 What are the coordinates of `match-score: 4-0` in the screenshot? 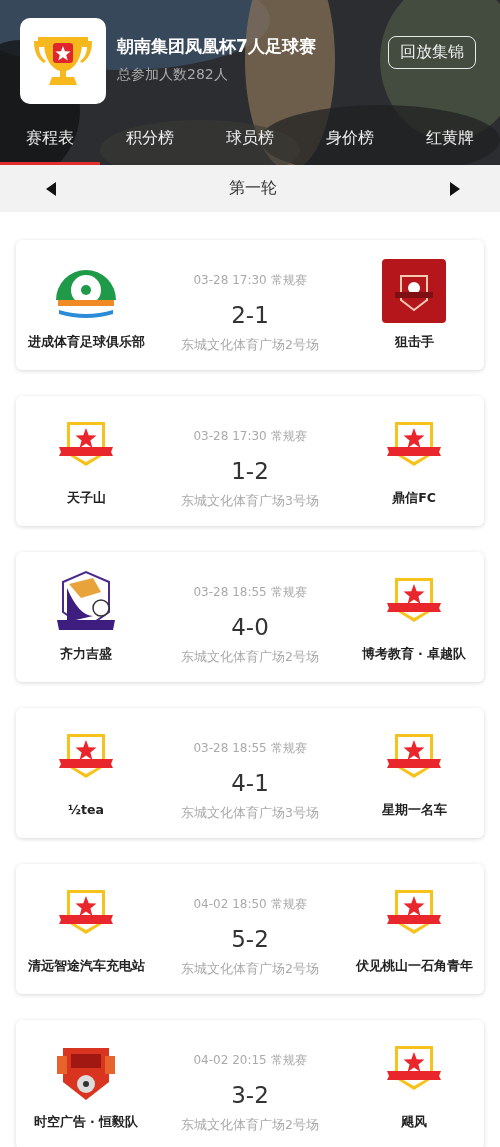 It's located at (250, 627).